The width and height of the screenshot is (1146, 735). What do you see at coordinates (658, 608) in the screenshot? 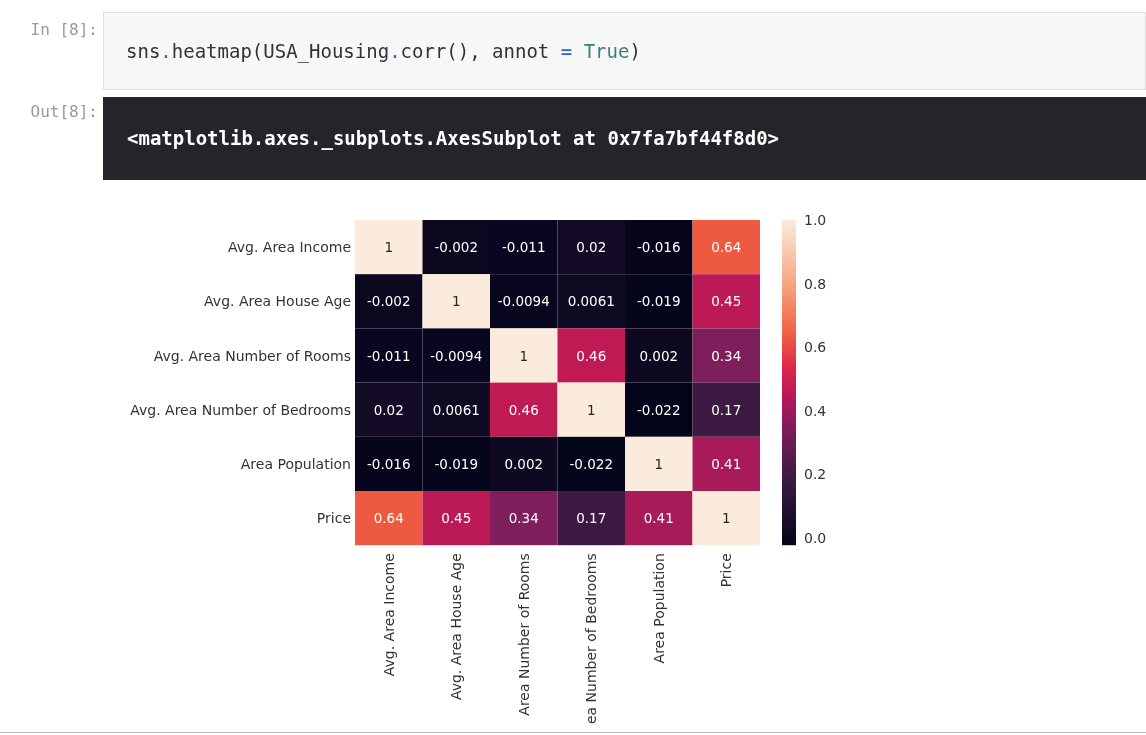
I see `column-label: Area Population` at bounding box center [658, 608].